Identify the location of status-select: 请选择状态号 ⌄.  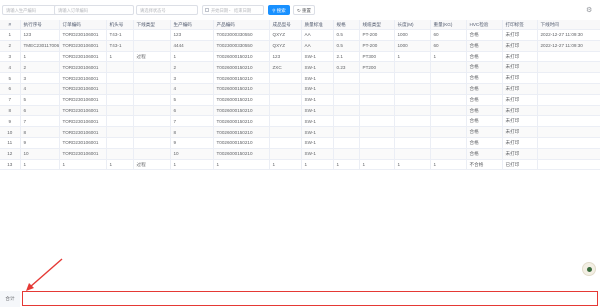
(167, 10).